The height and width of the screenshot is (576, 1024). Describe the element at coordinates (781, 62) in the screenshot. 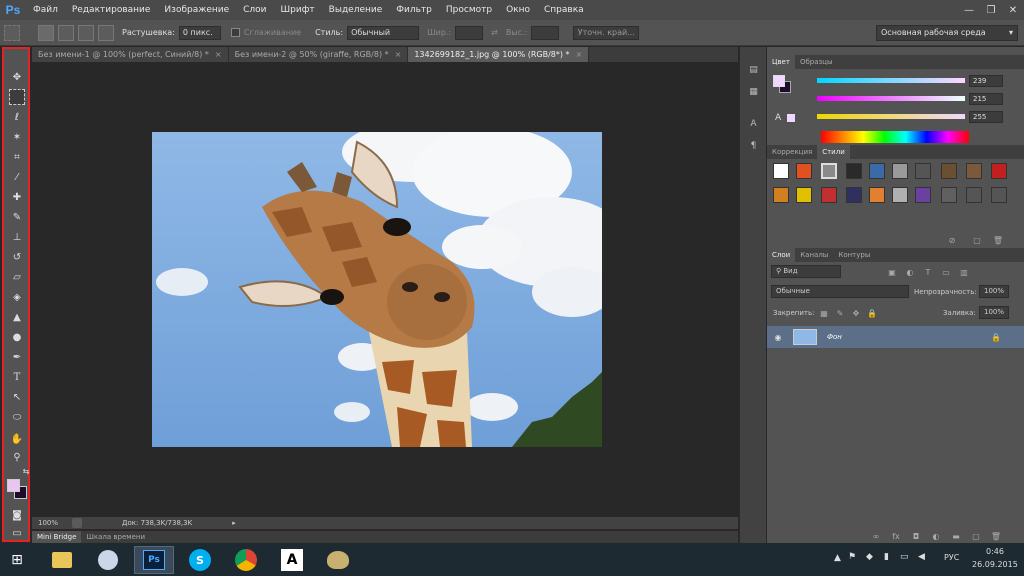

I see `tab-color: Цвет` at that location.